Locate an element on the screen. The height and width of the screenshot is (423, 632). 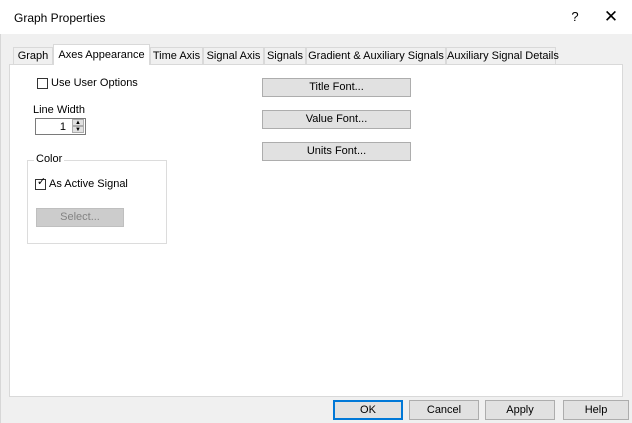
use-user-options-label: Use User Options is located at coordinates (94, 83).